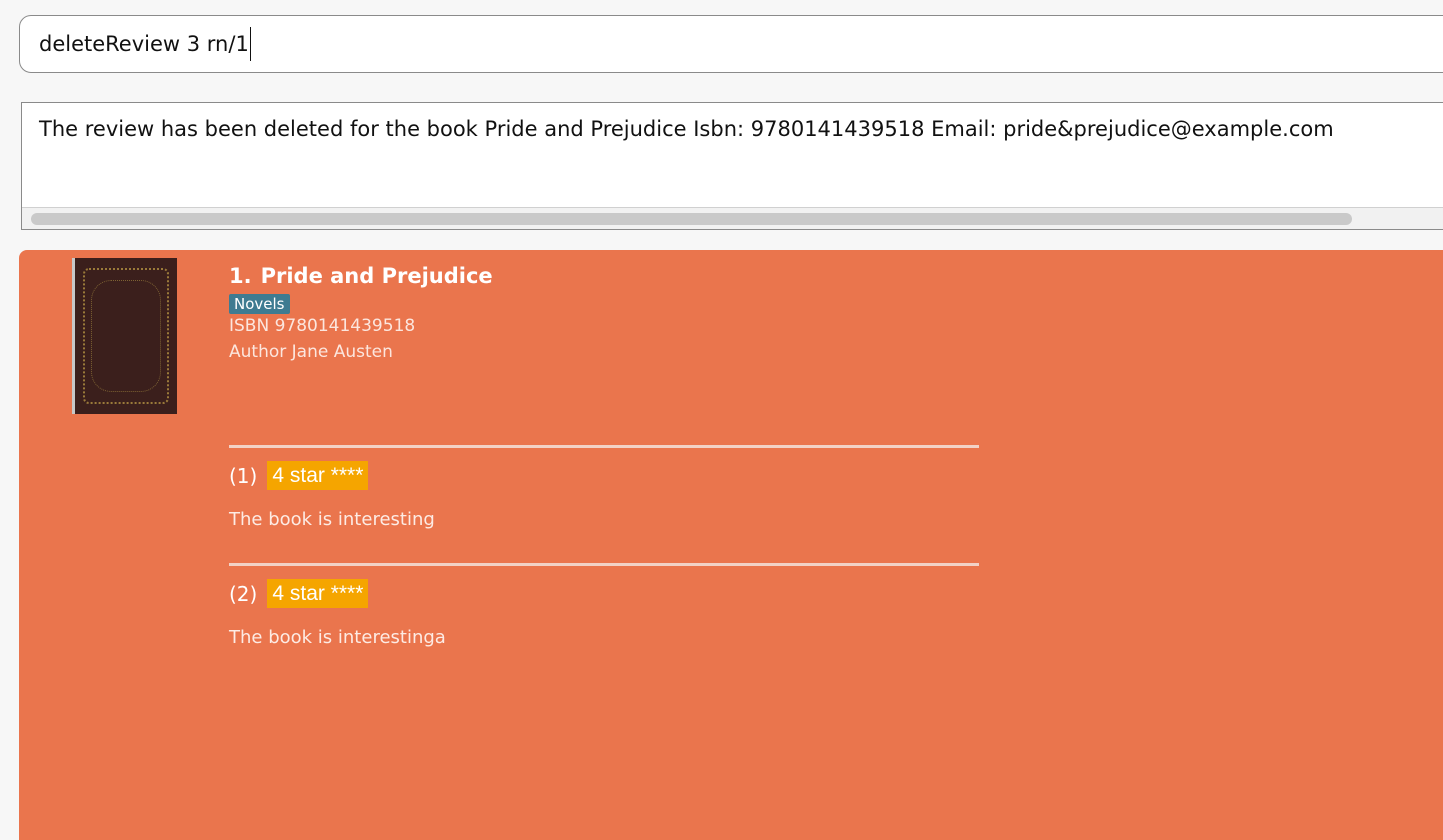 This screenshot has width=1443, height=840. What do you see at coordinates (311, 352) in the screenshot?
I see `book-author: Author Jane Austen` at bounding box center [311, 352].